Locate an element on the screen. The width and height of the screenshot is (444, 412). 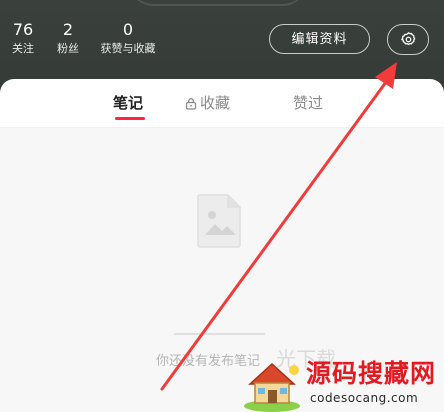
stat-following: 76 关注 is located at coordinates (23, 38).